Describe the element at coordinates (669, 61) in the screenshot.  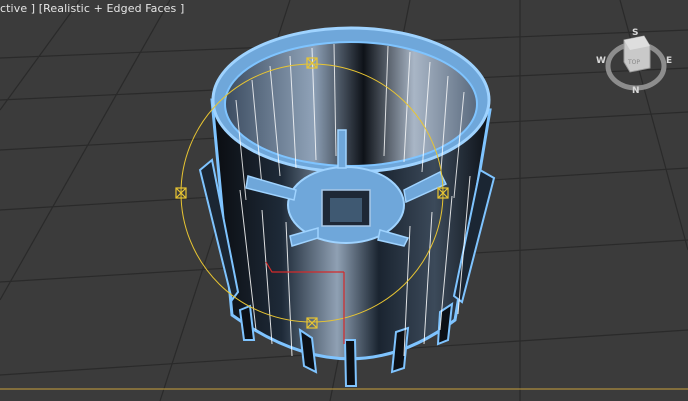
I see `compass-east: E` at that location.